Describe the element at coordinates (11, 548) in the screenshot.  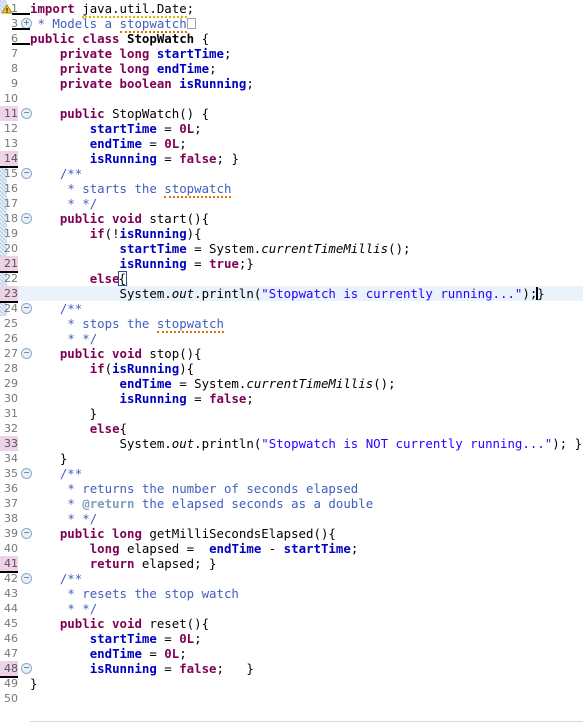
I see `line-number: 40` at that location.